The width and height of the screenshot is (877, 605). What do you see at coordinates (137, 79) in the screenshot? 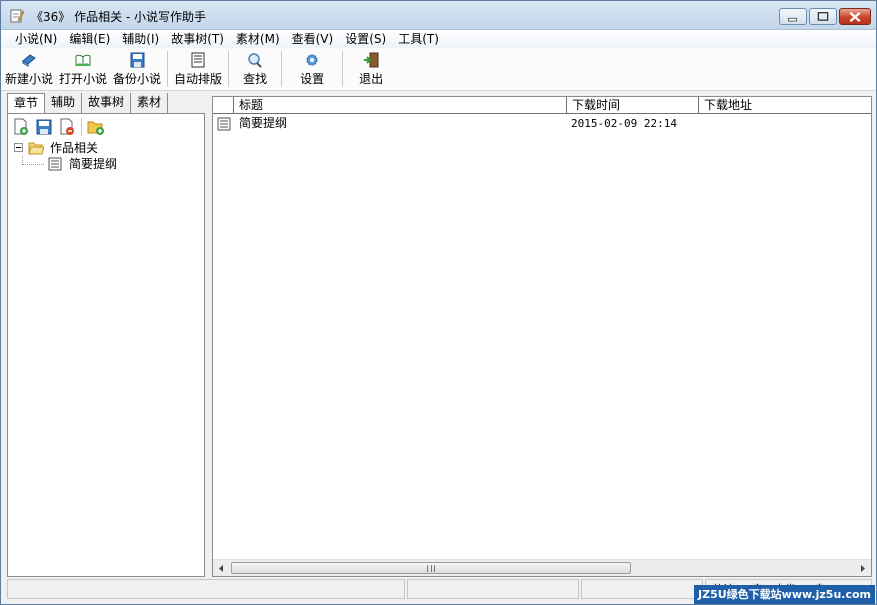
I see `backup-novel-label: 备份小说` at bounding box center [137, 79].